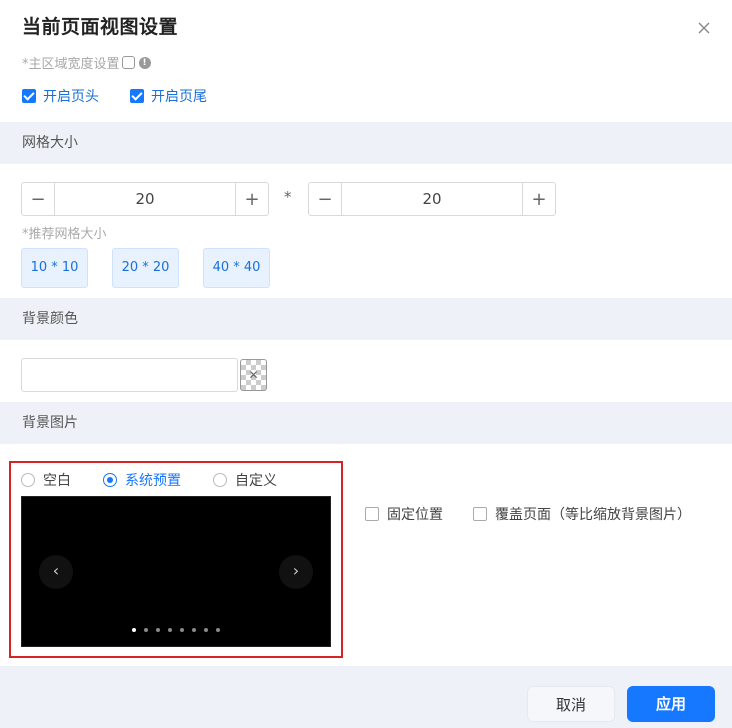 This screenshot has height=728, width=732. I want to click on carousel-dots, so click(180, 630).